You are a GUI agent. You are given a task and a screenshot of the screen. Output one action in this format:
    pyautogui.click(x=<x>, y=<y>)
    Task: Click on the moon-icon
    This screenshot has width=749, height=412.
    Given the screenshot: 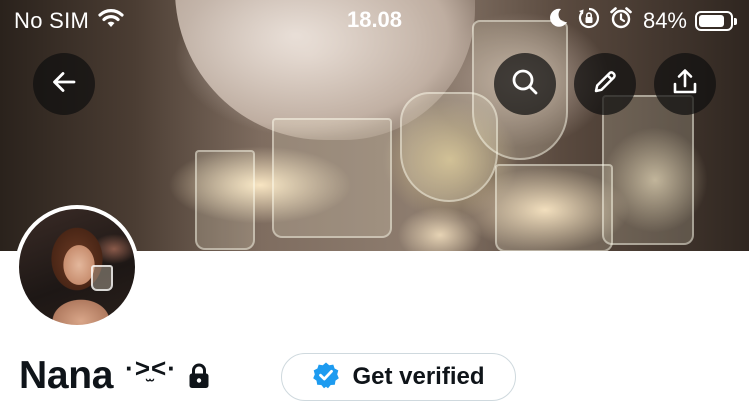 What is the action you would take?
    pyautogui.click(x=558, y=20)
    